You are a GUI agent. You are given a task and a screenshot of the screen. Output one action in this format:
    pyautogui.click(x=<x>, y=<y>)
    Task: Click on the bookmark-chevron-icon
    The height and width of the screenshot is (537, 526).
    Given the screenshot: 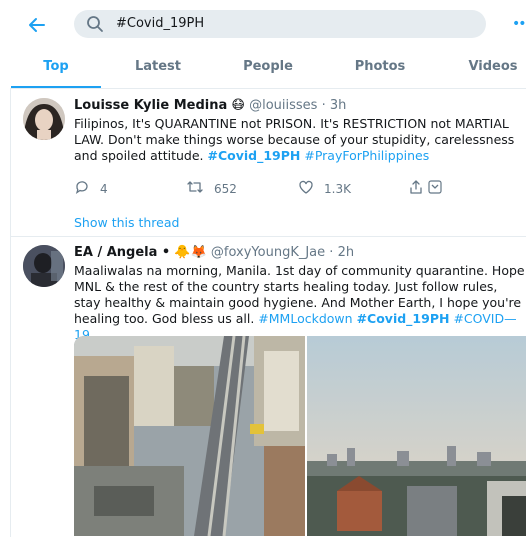 What is the action you would take?
    pyautogui.click(x=435, y=188)
    